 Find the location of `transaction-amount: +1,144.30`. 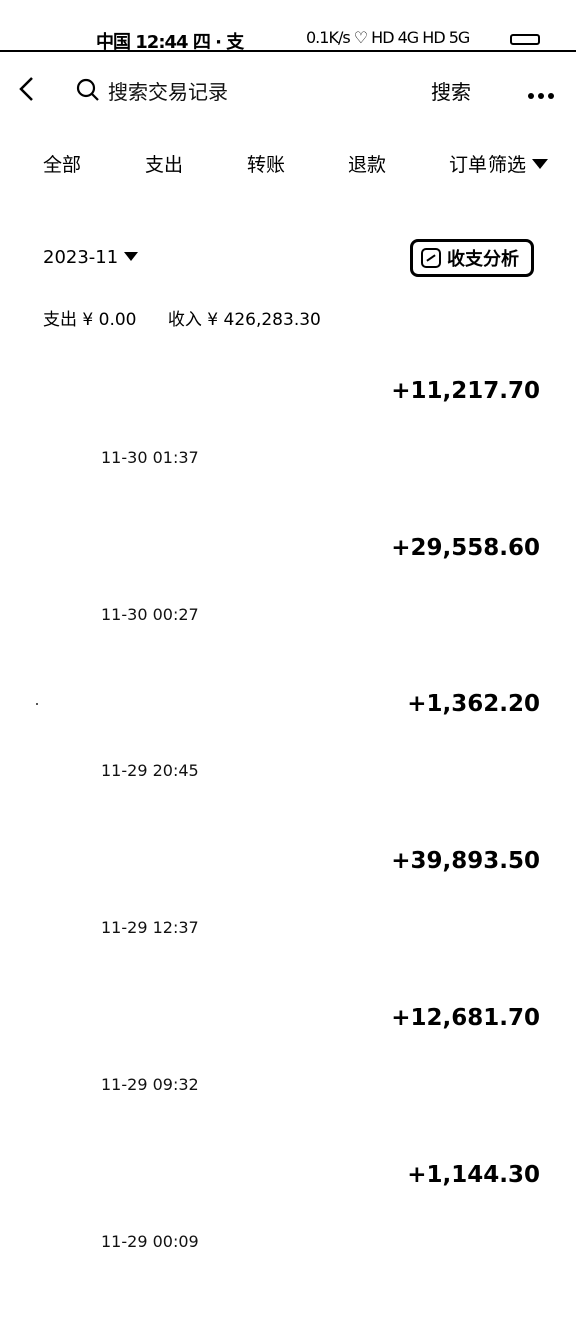

transaction-amount: +1,144.30 is located at coordinates (473, 1175).